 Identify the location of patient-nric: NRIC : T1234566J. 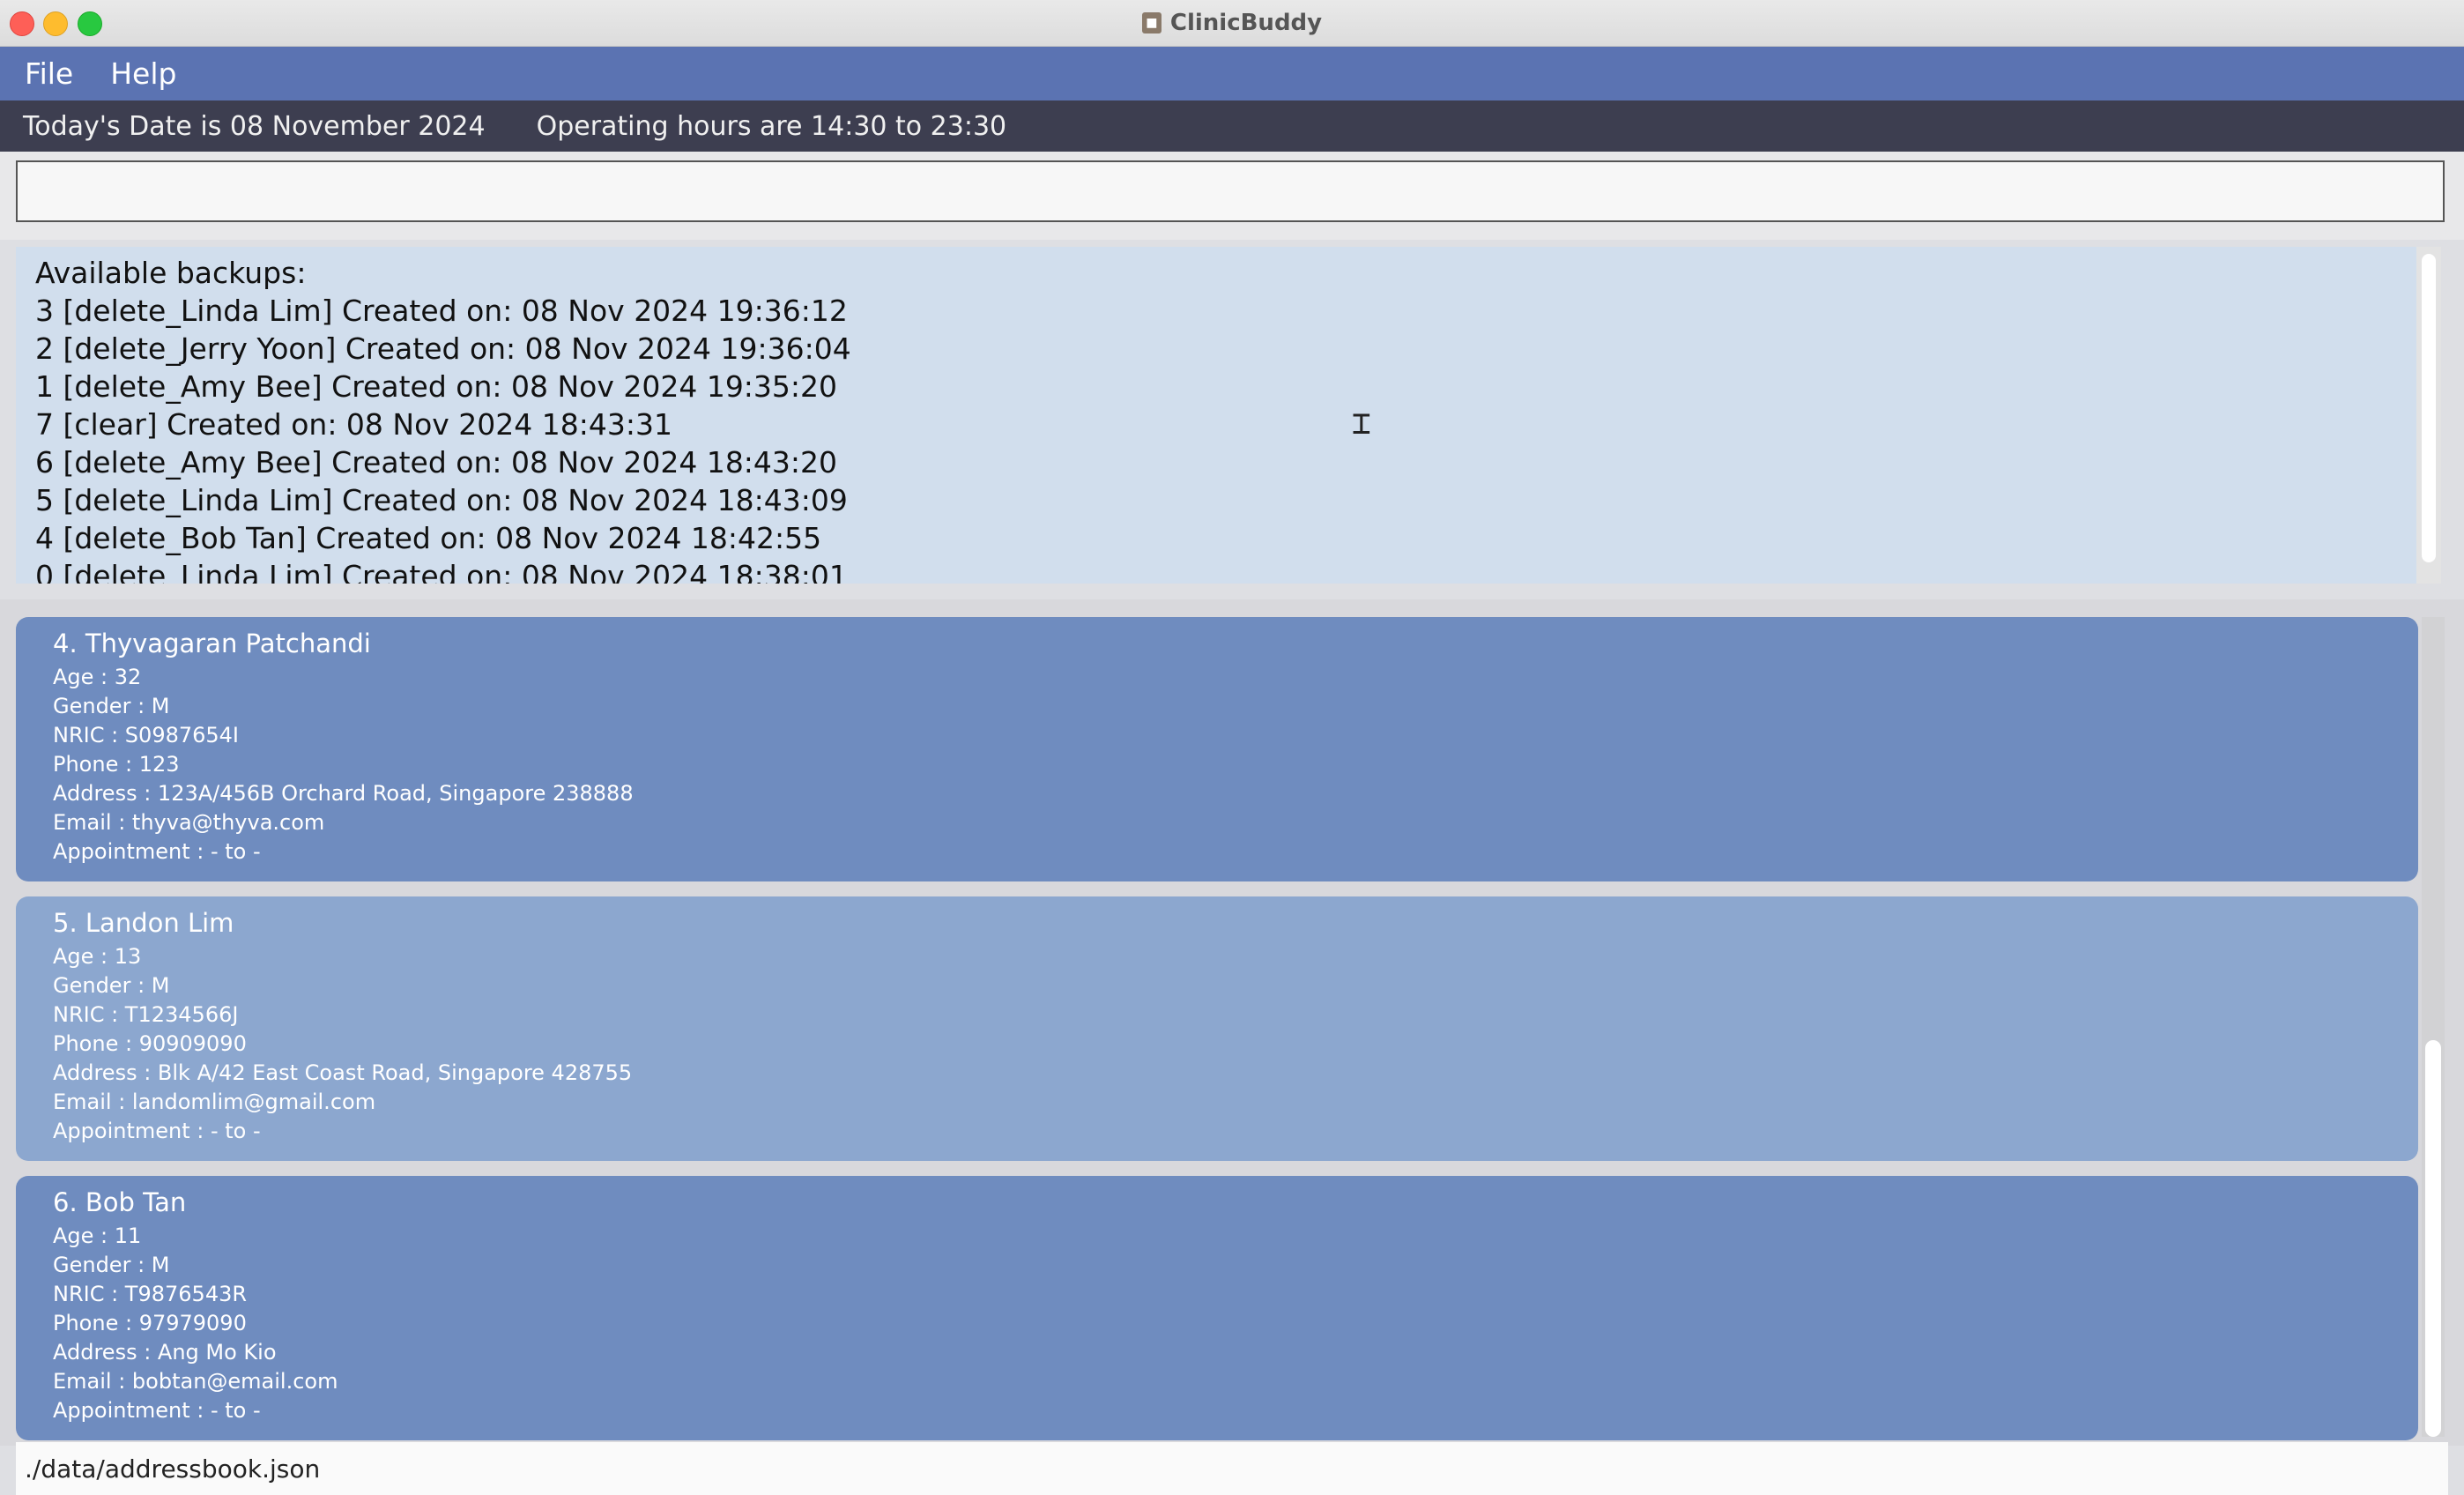
(146, 1015).